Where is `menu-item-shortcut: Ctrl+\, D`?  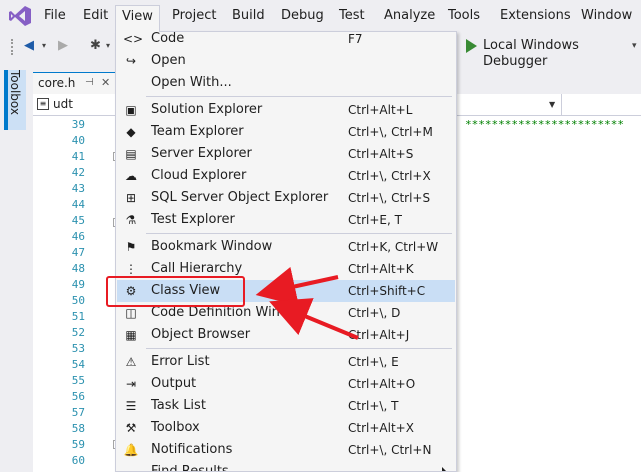 menu-item-shortcut: Ctrl+\, D is located at coordinates (374, 313).